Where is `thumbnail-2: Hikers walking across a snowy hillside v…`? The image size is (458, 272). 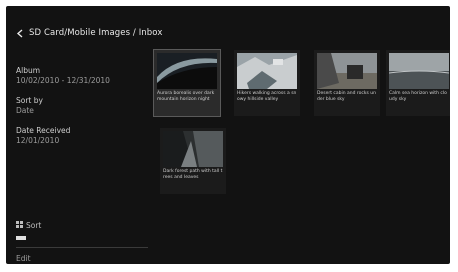
thumbnail-2: Hikers walking across a snowy hillside v… is located at coordinates (267, 83).